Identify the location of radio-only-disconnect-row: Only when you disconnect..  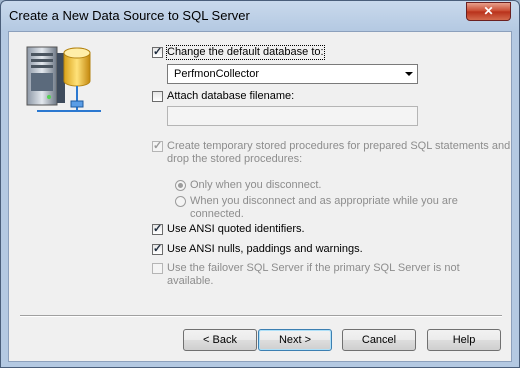
(248, 185).